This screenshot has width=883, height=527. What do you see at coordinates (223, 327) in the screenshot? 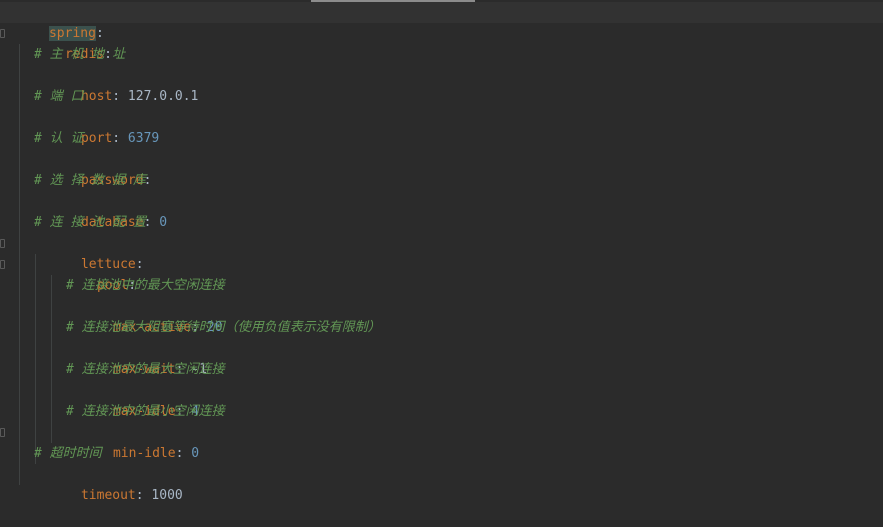
I see `yaml-comment: # 连接池最大阻塞等待时间（使用负值表示没有限制）` at bounding box center [223, 327].